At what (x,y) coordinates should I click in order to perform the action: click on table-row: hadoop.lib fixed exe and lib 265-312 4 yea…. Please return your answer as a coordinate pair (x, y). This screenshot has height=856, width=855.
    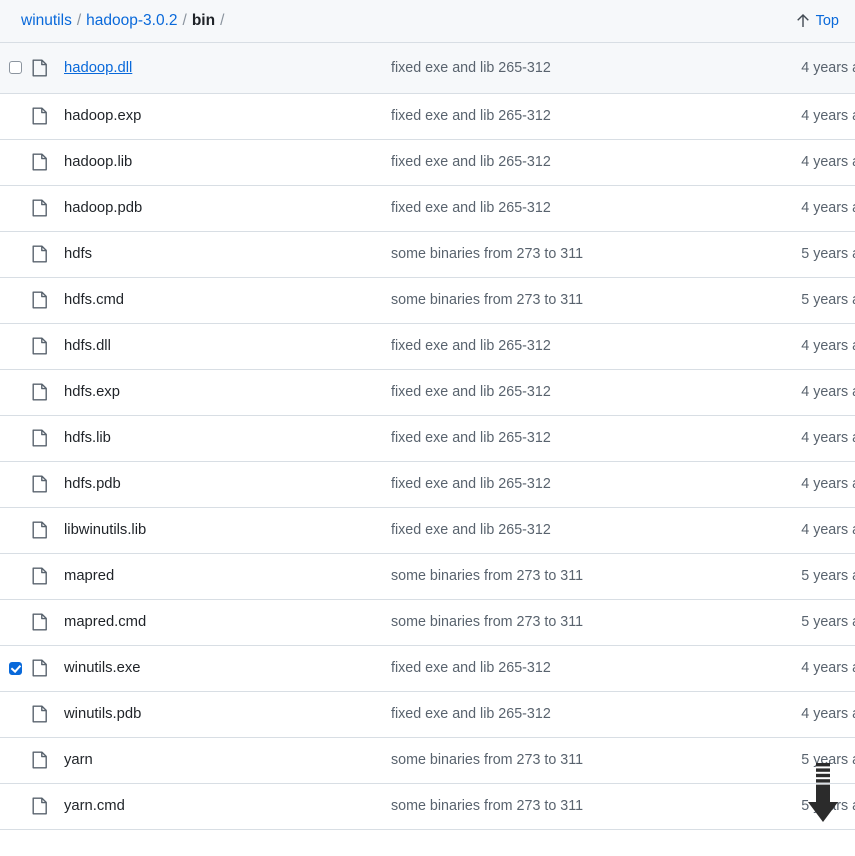
    Looking at the image, I should click on (427, 162).